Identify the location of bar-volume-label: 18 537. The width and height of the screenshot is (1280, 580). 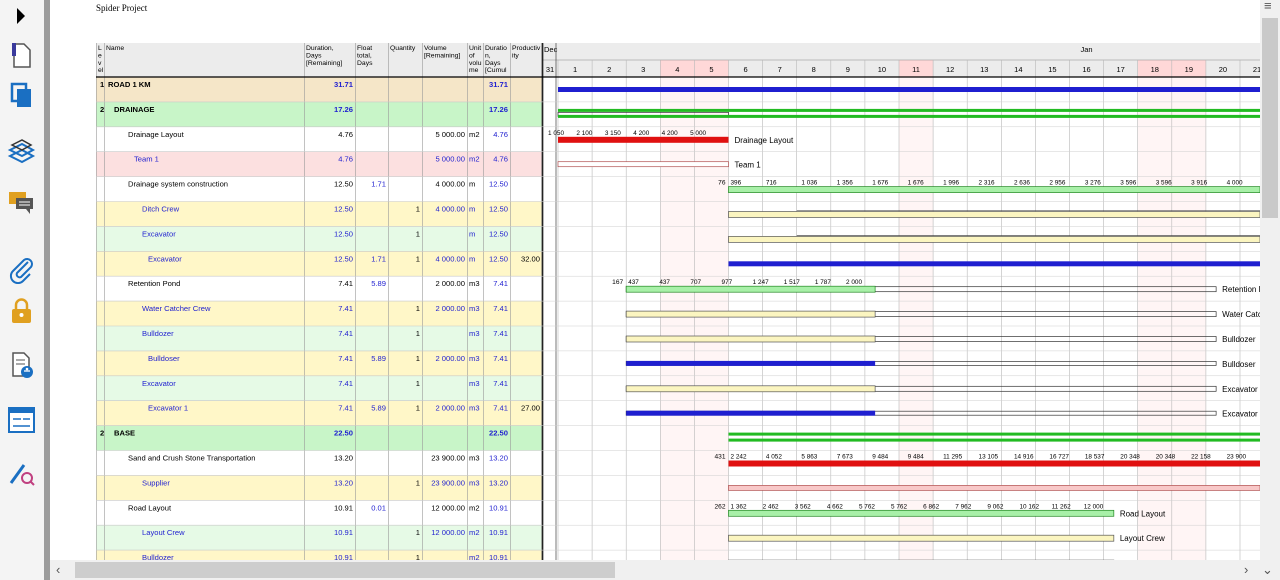
(1095, 457).